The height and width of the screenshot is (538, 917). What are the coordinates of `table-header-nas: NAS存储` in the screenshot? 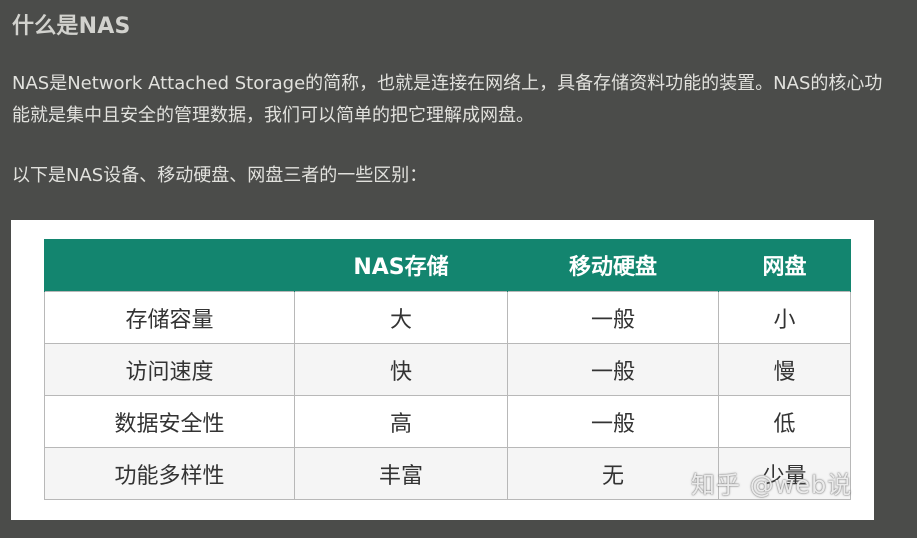 It's located at (401, 265).